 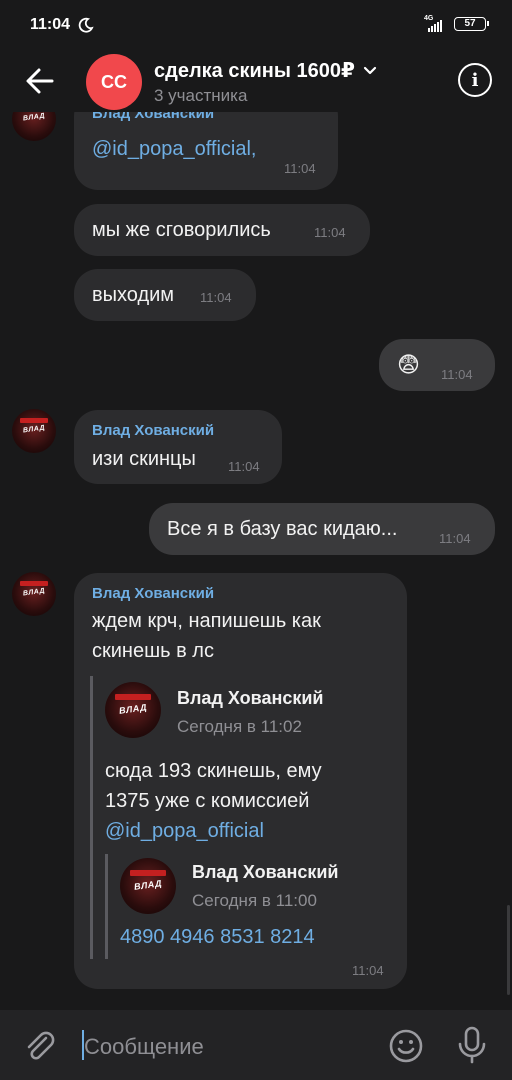 I want to click on message-input, so click(x=224, y=1047).